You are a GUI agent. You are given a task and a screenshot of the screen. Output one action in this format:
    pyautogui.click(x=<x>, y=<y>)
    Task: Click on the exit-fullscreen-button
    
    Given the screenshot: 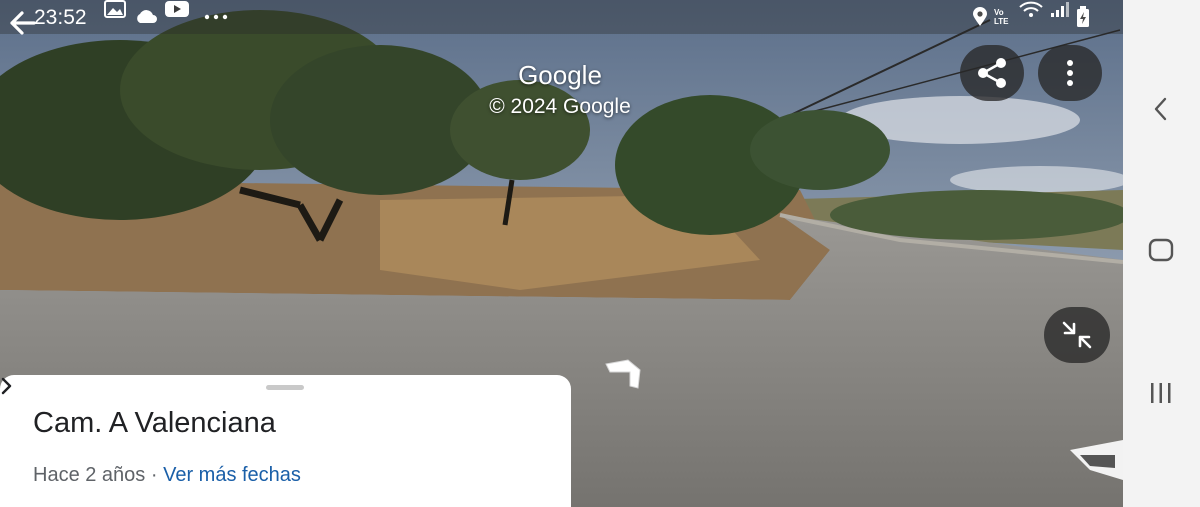 What is the action you would take?
    pyautogui.click(x=1077, y=335)
    